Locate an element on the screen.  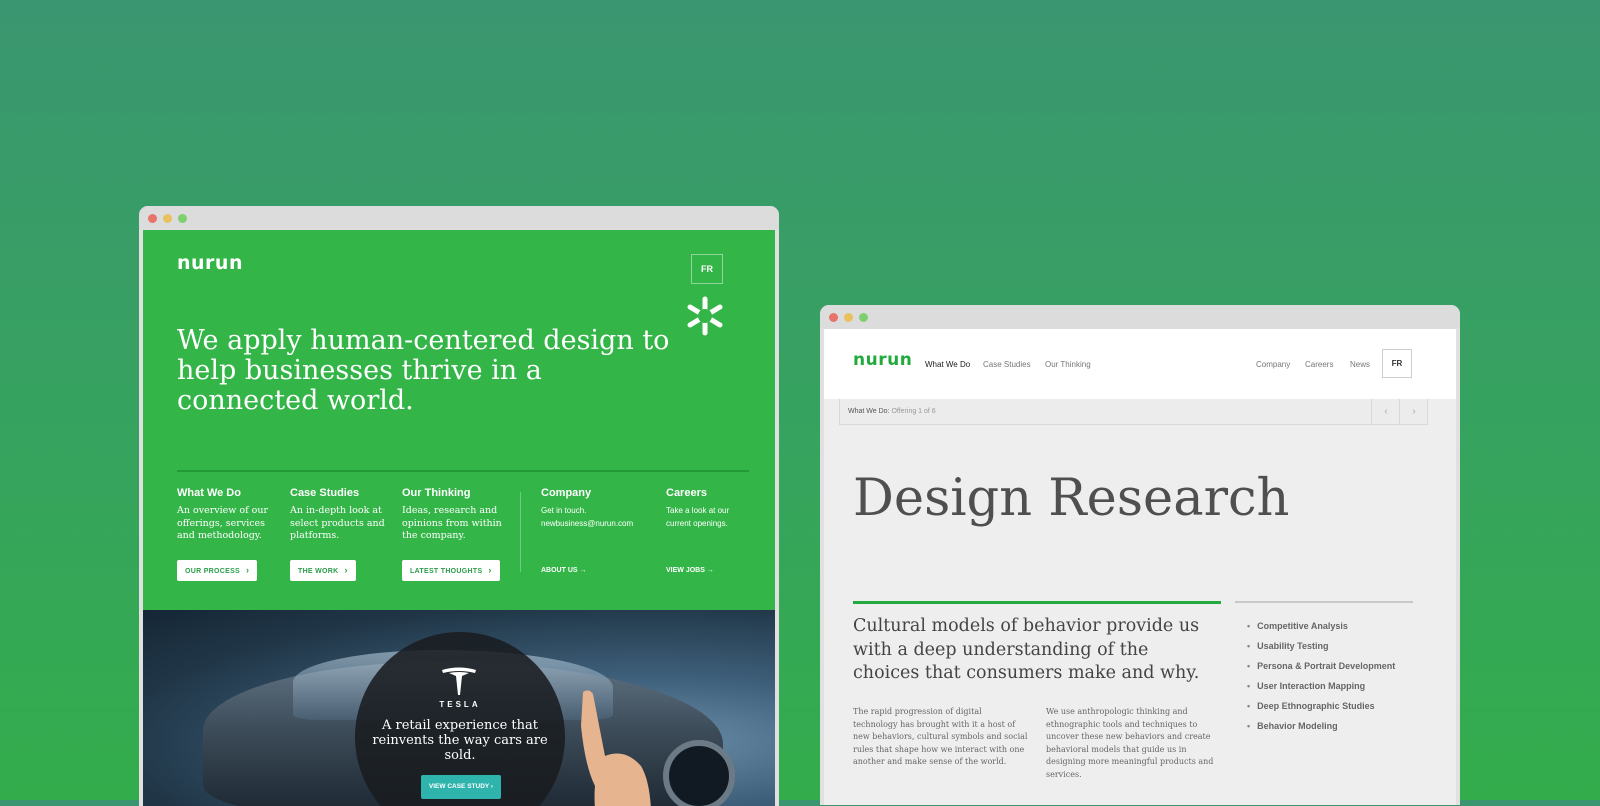
list-item: • Deep Ethnographic Studies is located at coordinates (1321, 709).